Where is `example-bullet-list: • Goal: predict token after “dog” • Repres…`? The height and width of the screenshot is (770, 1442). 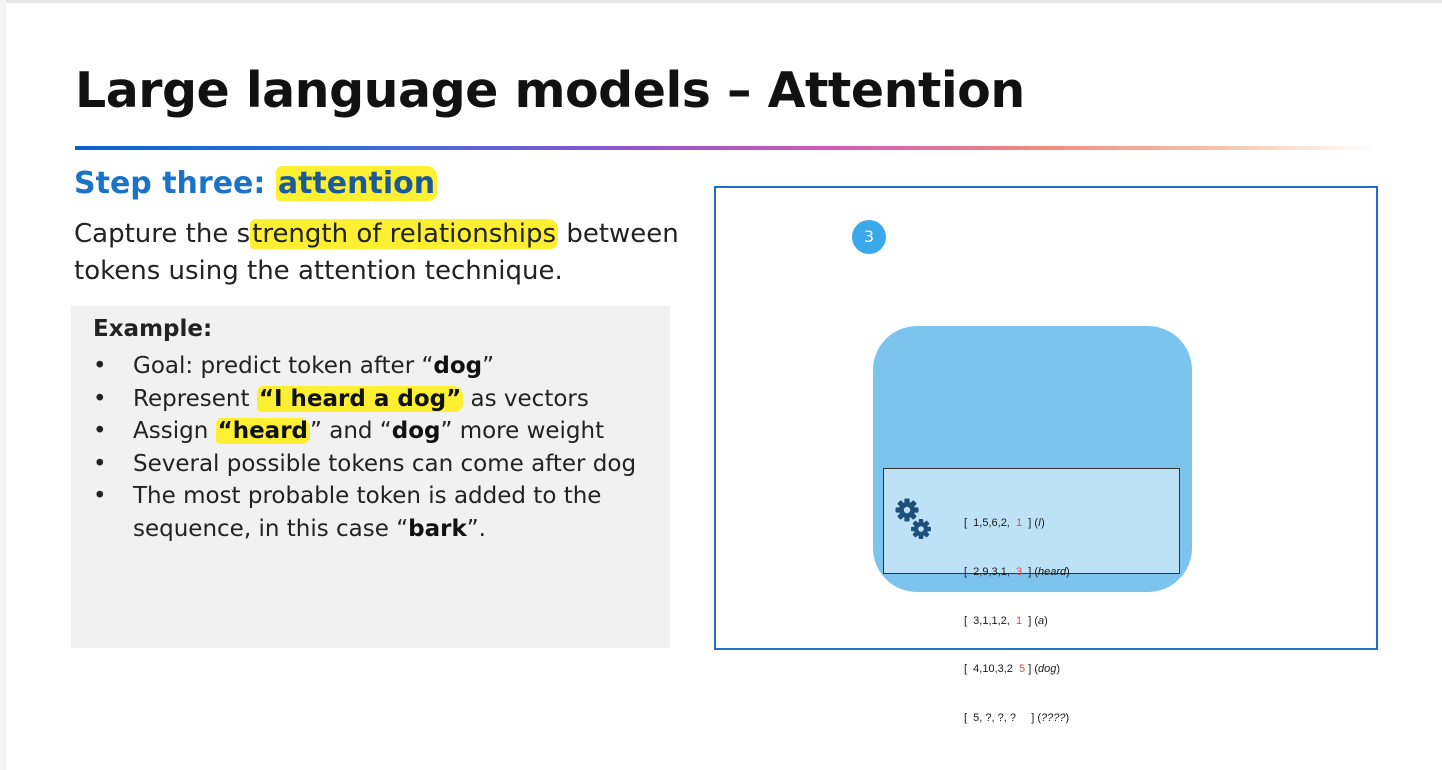
example-bullet-list: • Goal: predict token after “dog” • Repres… is located at coordinates (378, 447).